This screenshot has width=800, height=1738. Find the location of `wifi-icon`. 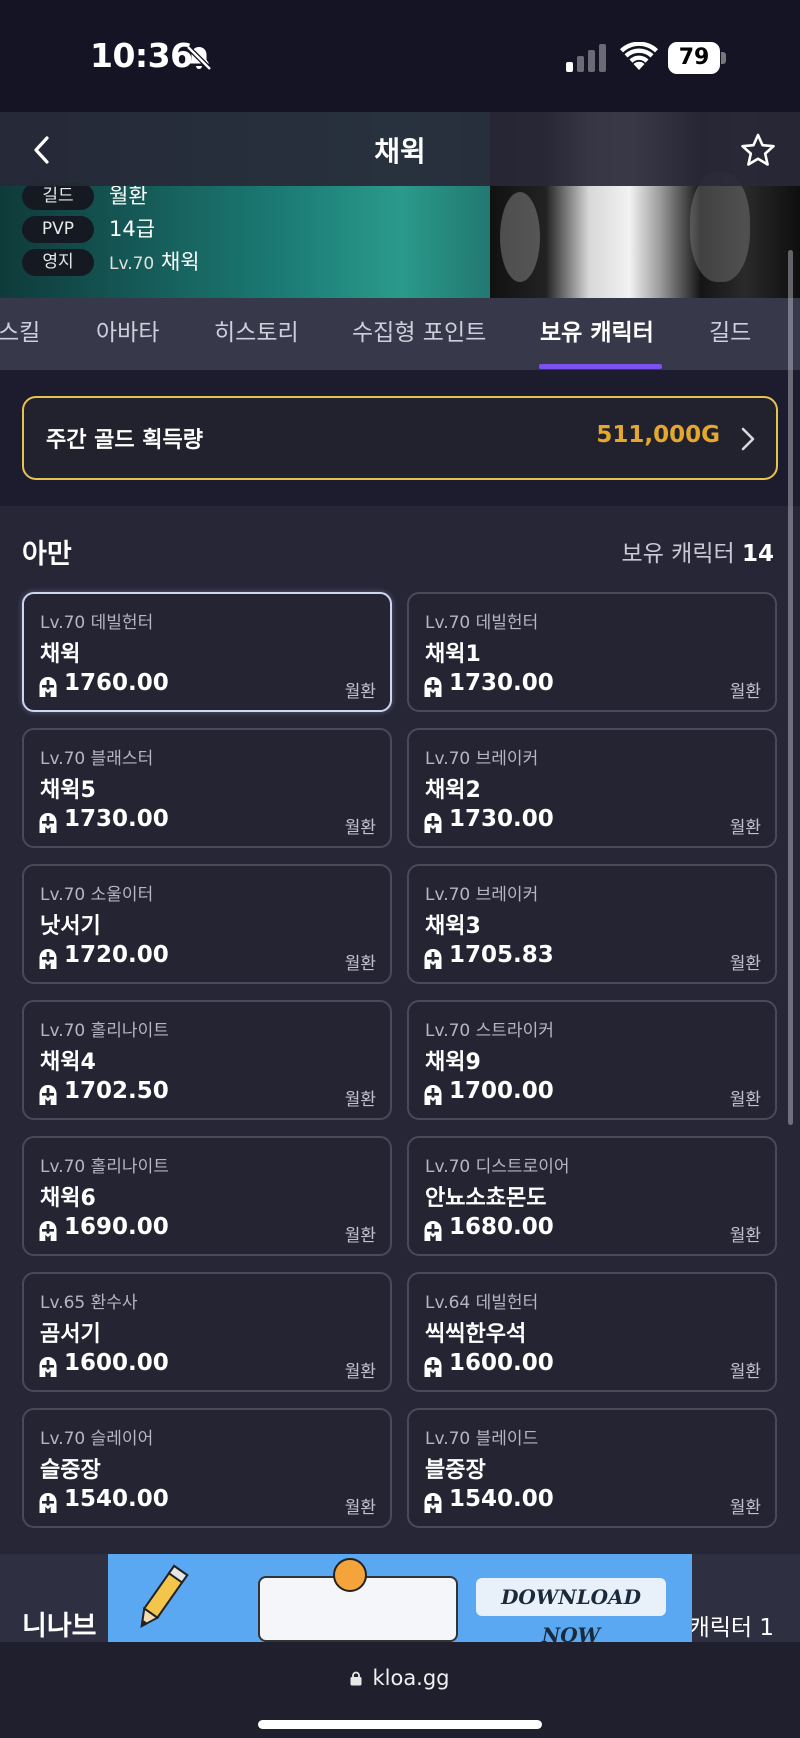

wifi-icon is located at coordinates (639, 56).